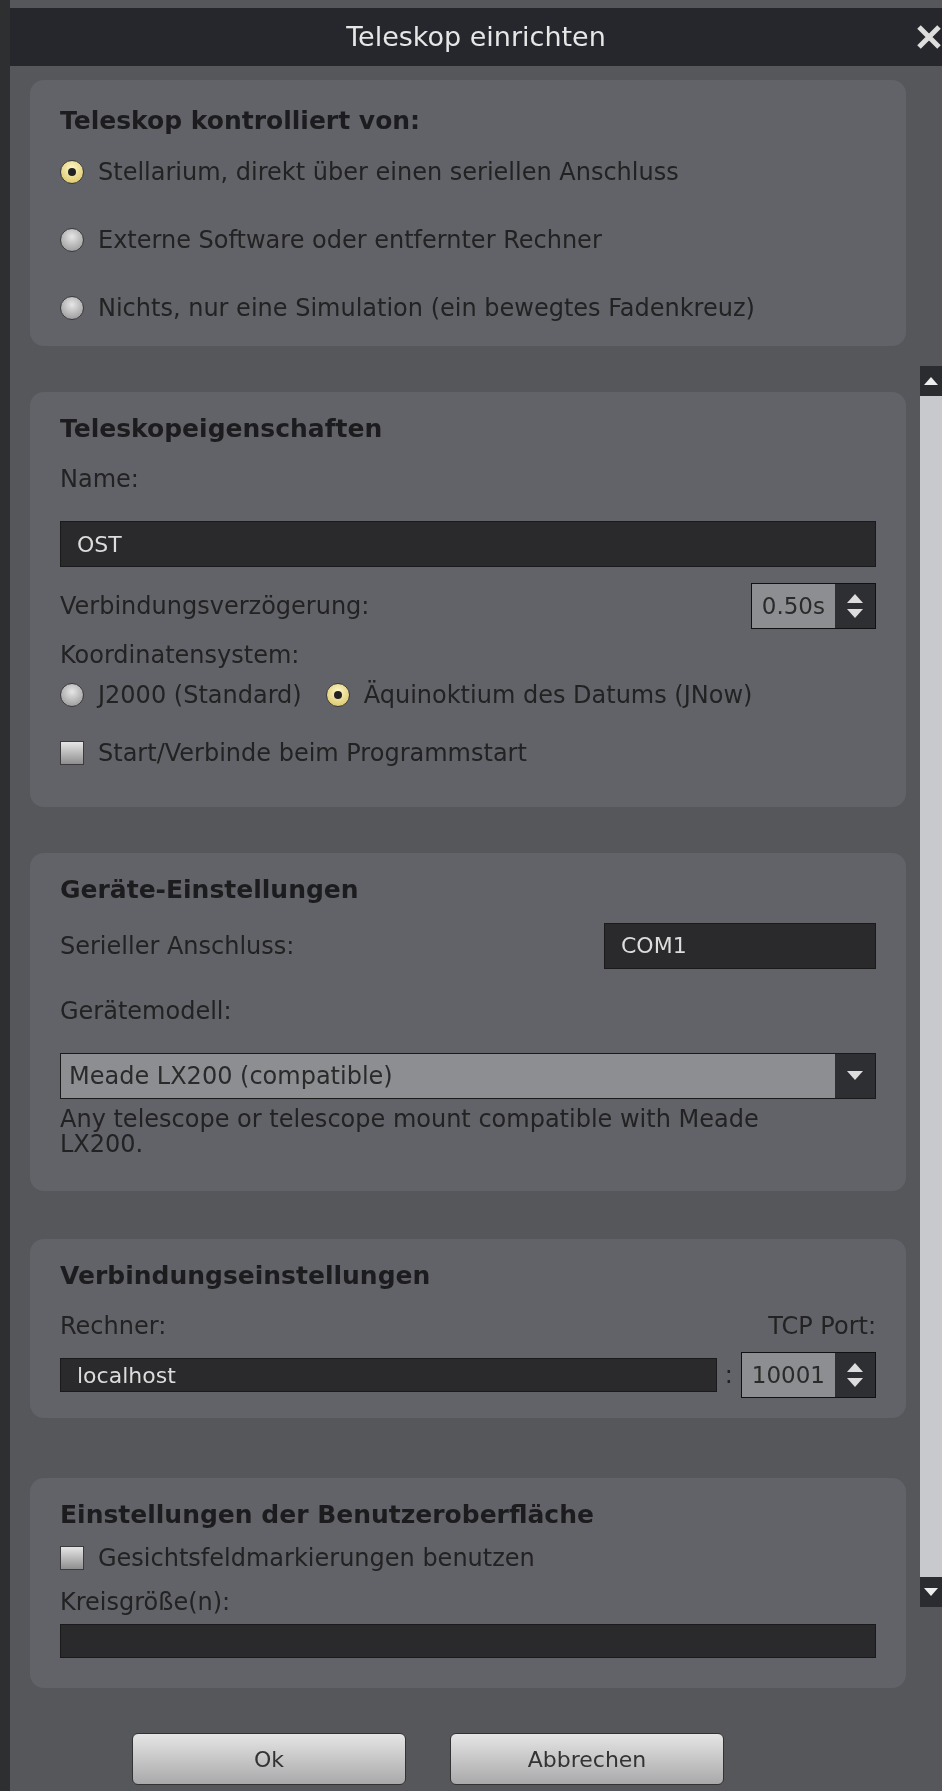 This screenshot has width=942, height=1791. What do you see at coordinates (740, 945) in the screenshot?
I see `port-field: COM1` at bounding box center [740, 945].